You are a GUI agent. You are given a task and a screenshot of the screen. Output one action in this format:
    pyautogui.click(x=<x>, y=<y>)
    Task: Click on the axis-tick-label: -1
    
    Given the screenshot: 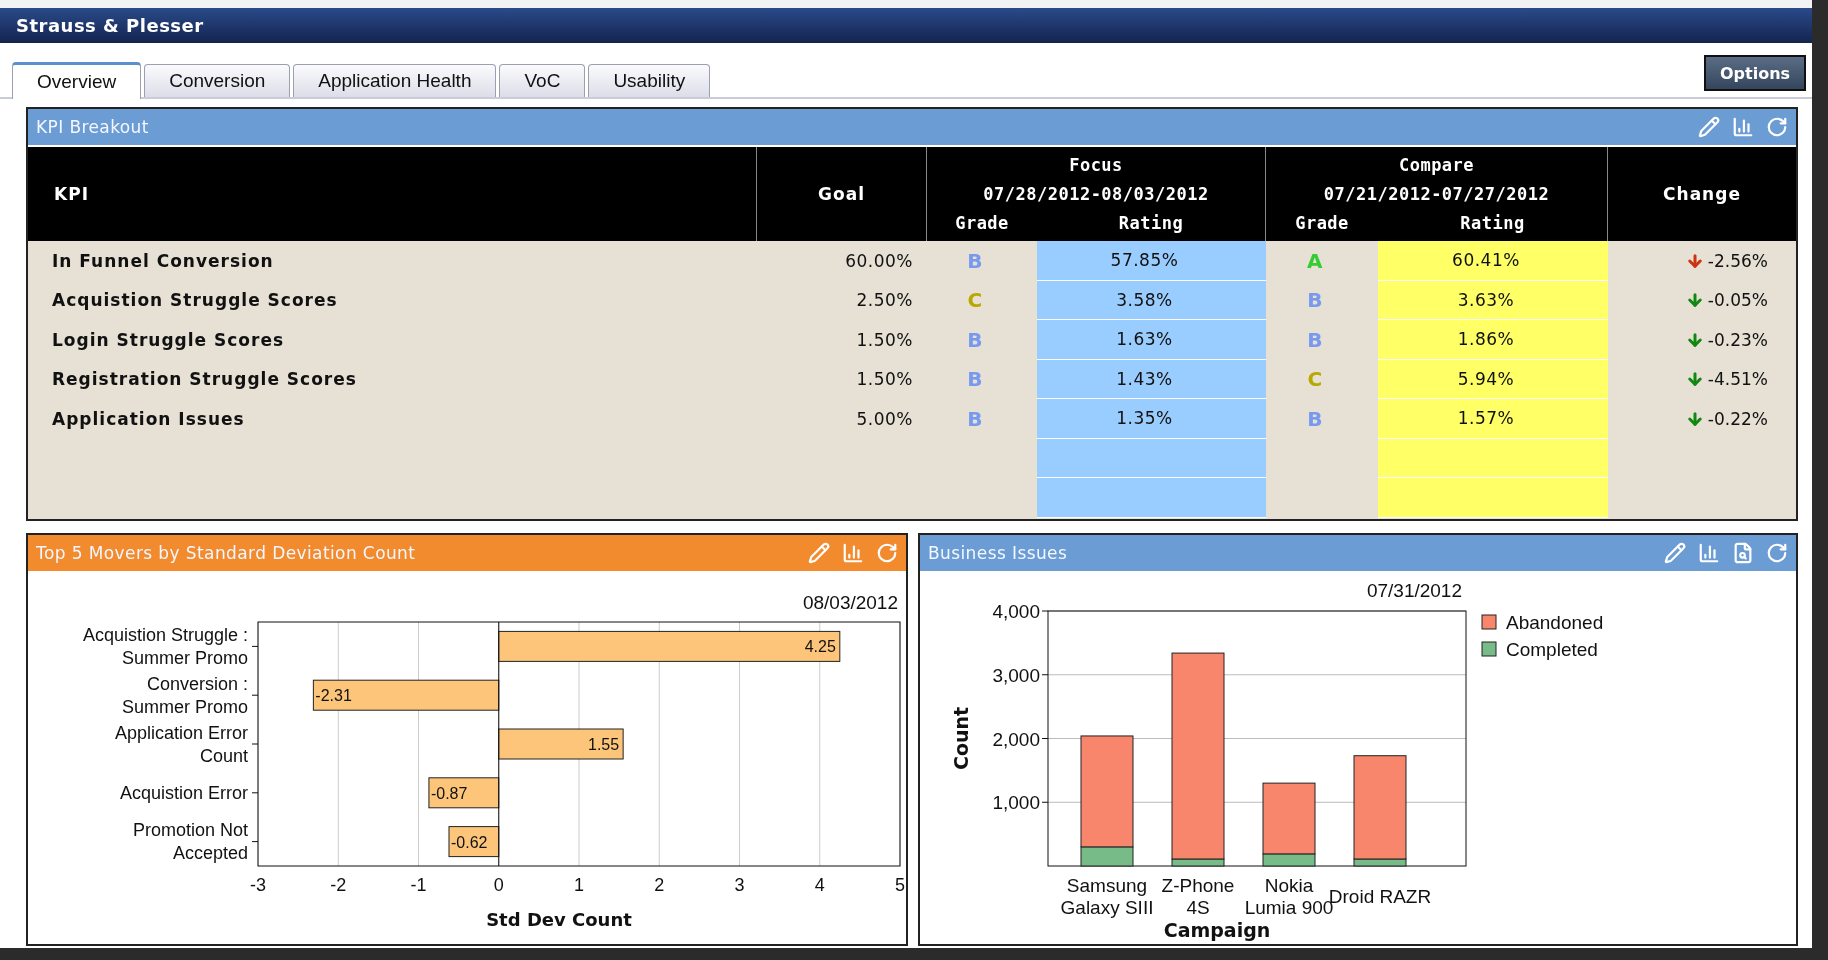 What is the action you would take?
    pyautogui.click(x=418, y=885)
    